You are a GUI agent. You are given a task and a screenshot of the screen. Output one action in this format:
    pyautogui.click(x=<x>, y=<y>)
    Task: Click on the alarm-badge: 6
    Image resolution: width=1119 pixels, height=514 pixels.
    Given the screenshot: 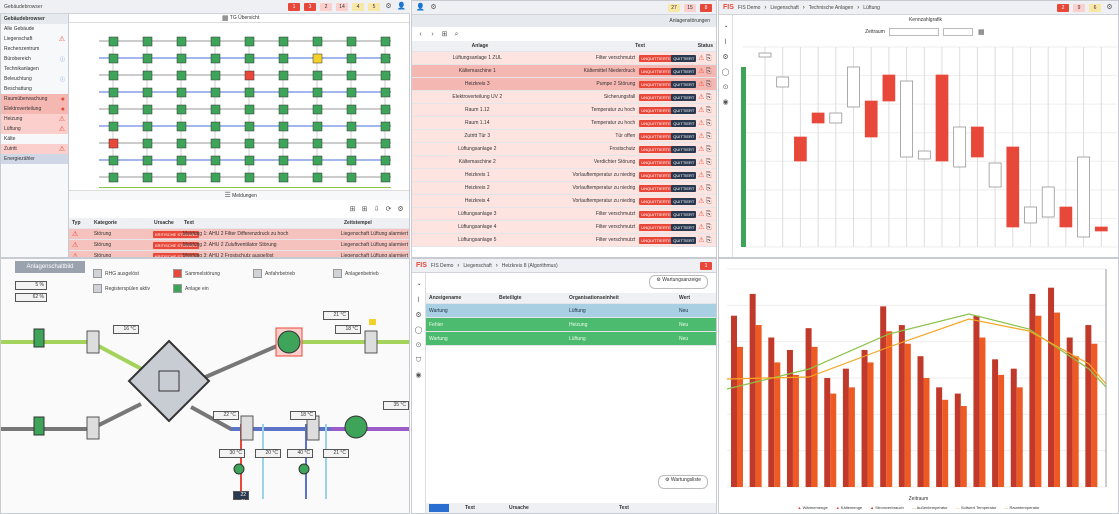 What is the action you would take?
    pyautogui.click(x=1095, y=7)
    